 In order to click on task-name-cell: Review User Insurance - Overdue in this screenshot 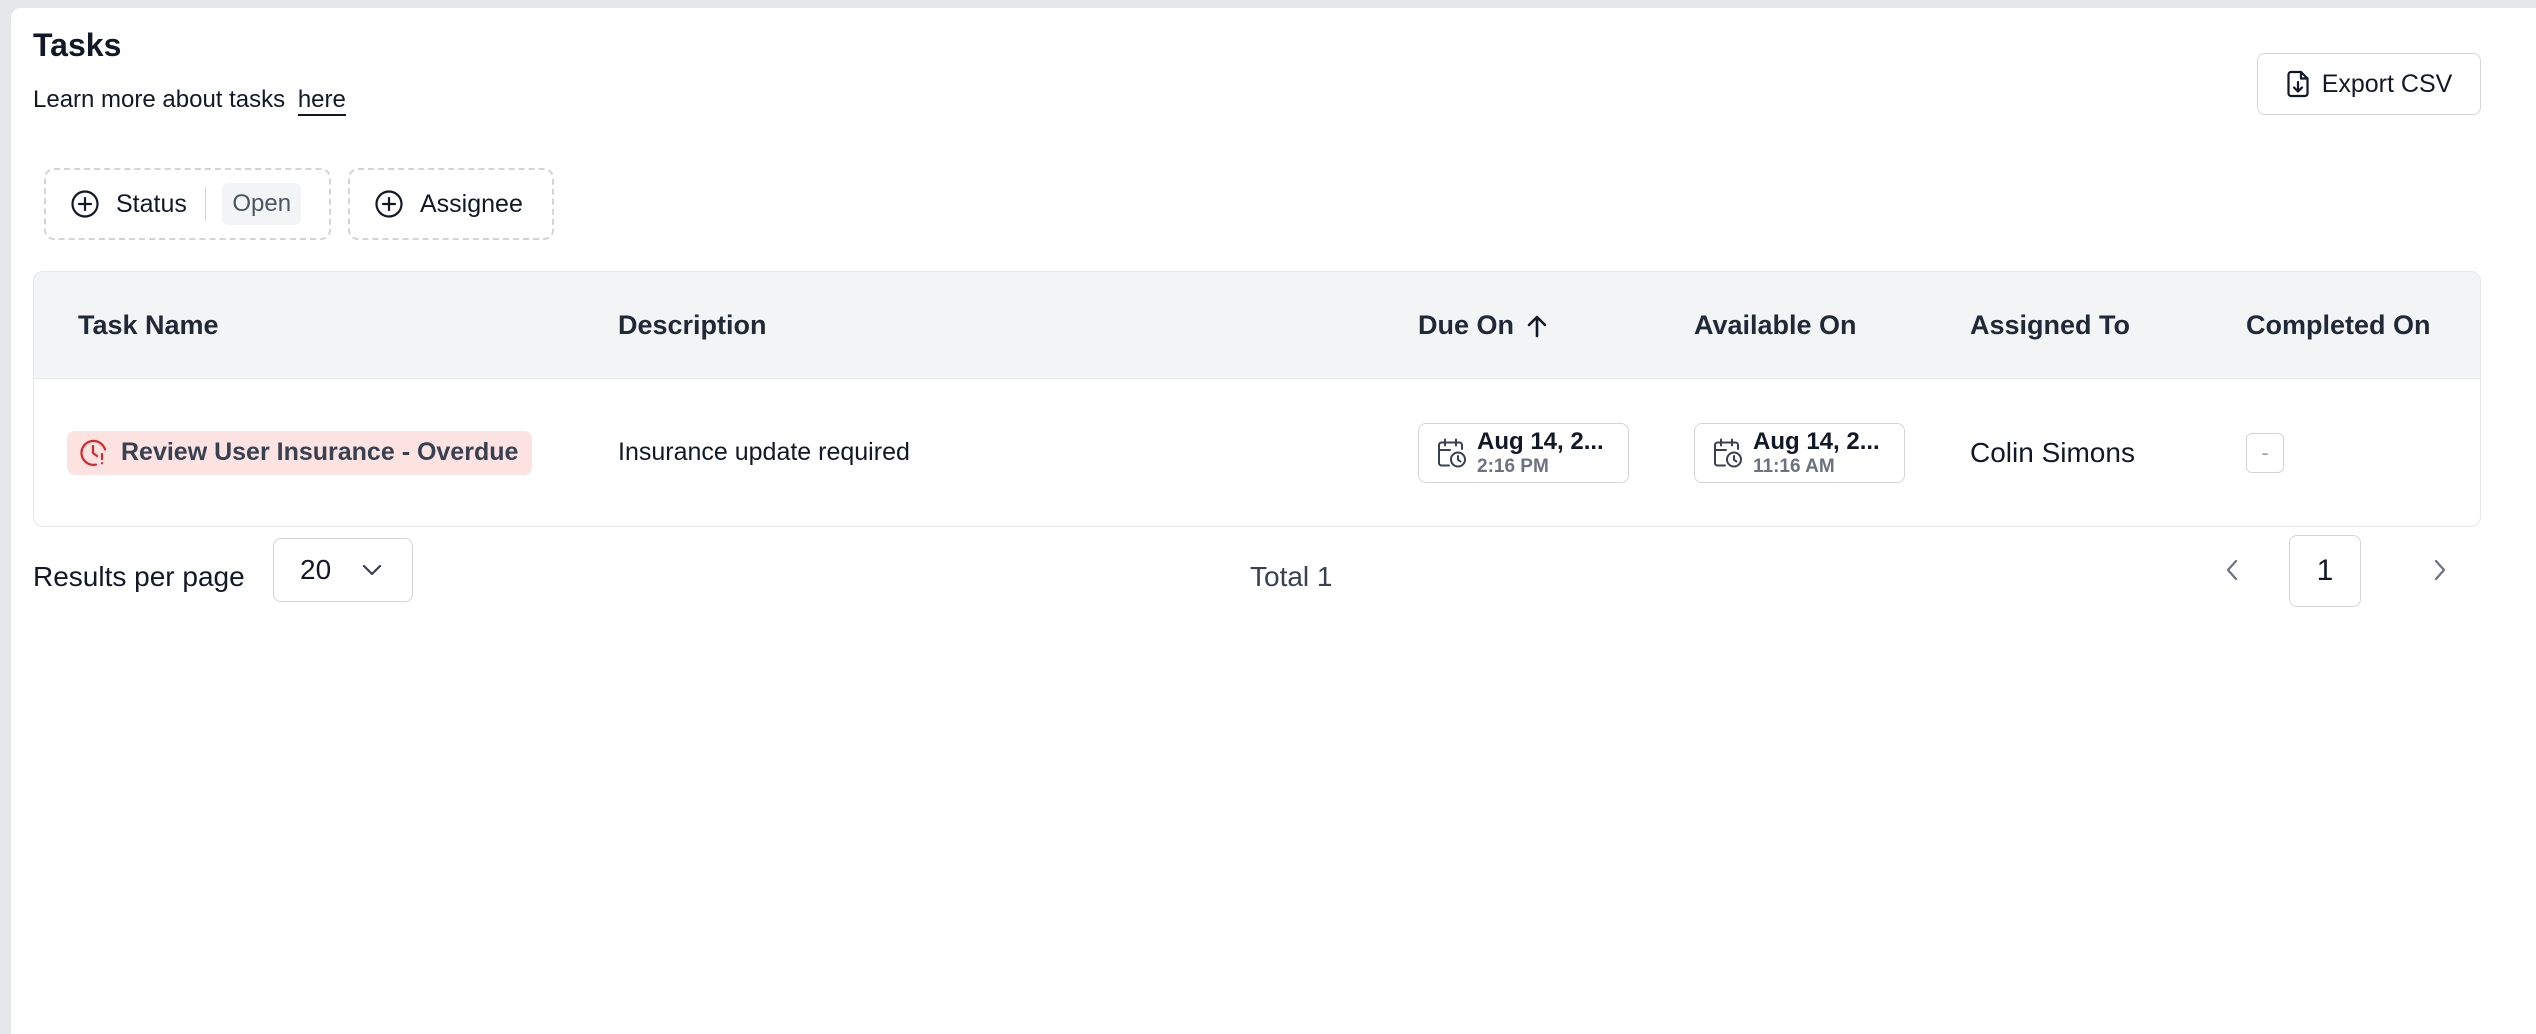, I will do `click(300, 452)`.